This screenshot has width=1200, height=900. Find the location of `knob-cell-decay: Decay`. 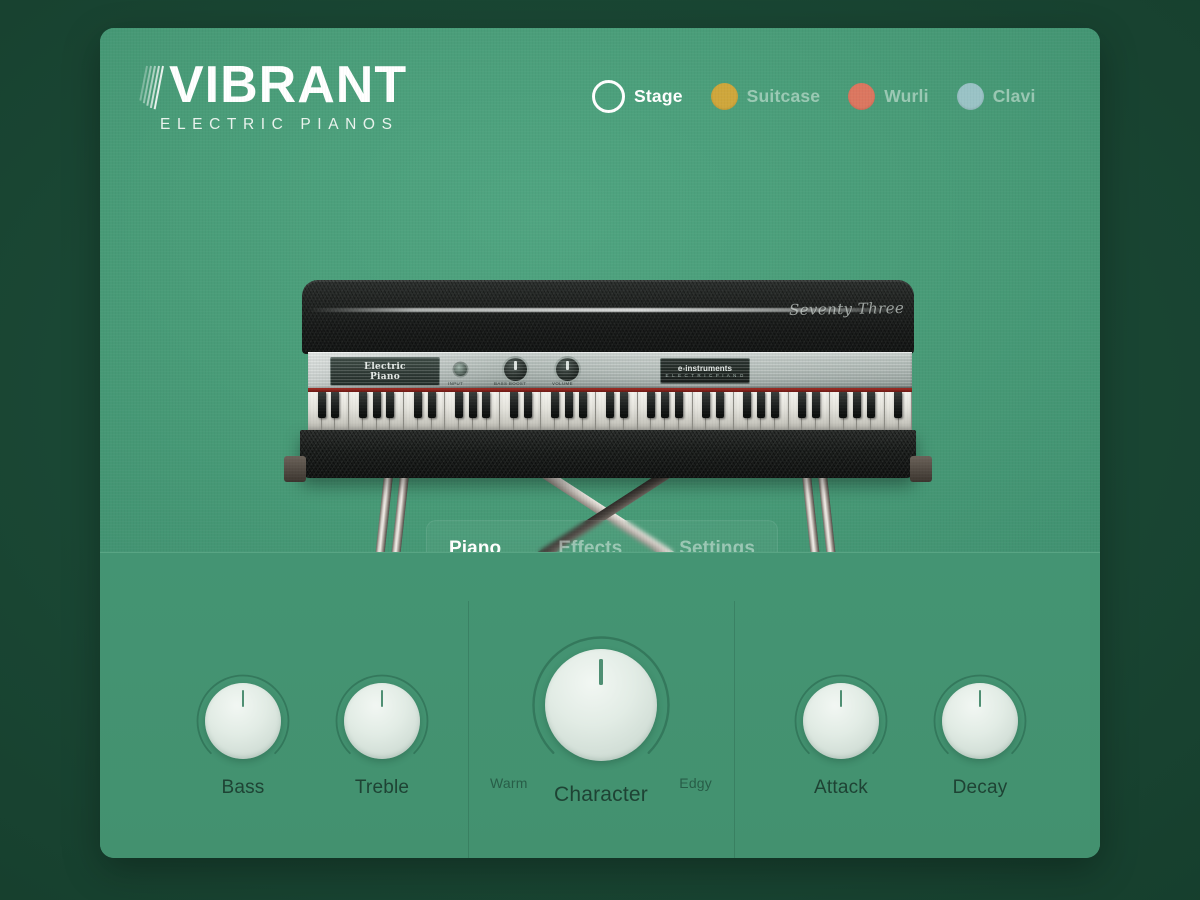

knob-cell-decay: Decay is located at coordinates (980, 736).